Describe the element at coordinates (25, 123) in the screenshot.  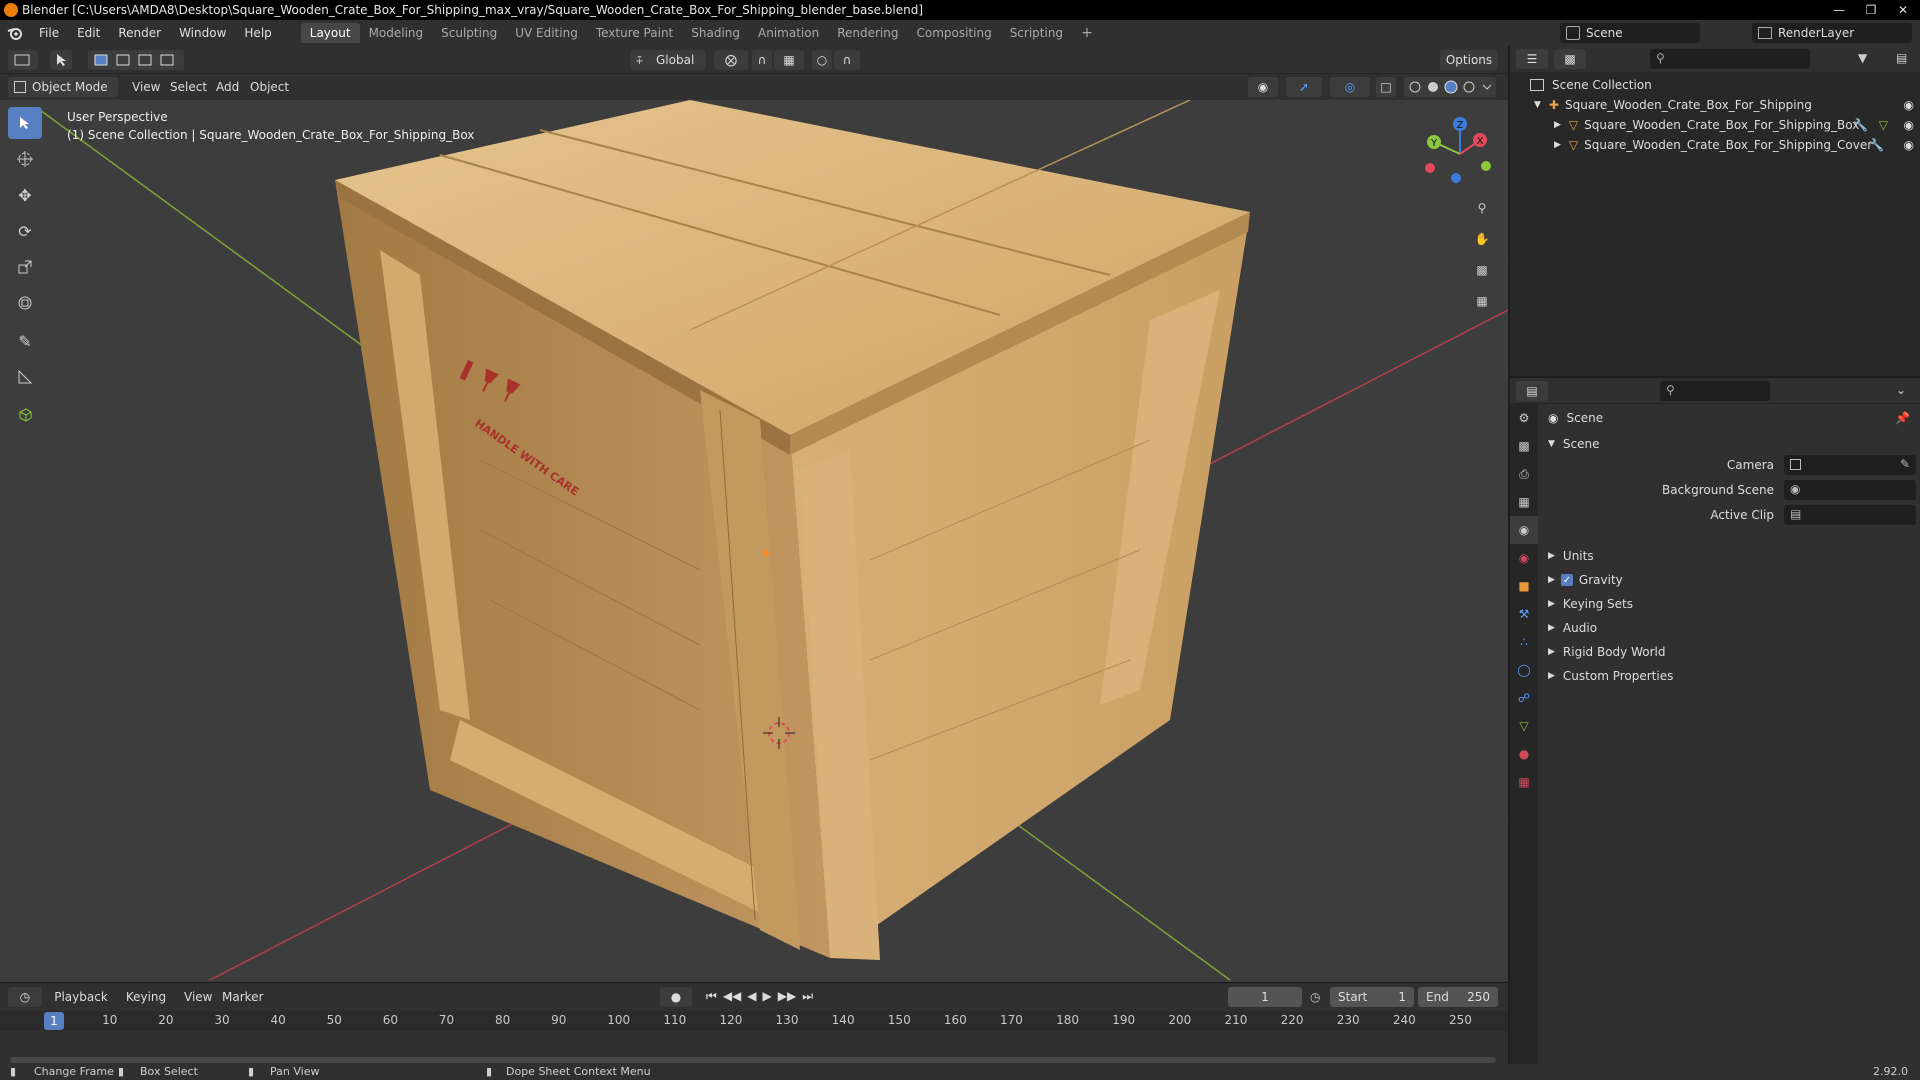
I see `select-box-tool` at that location.